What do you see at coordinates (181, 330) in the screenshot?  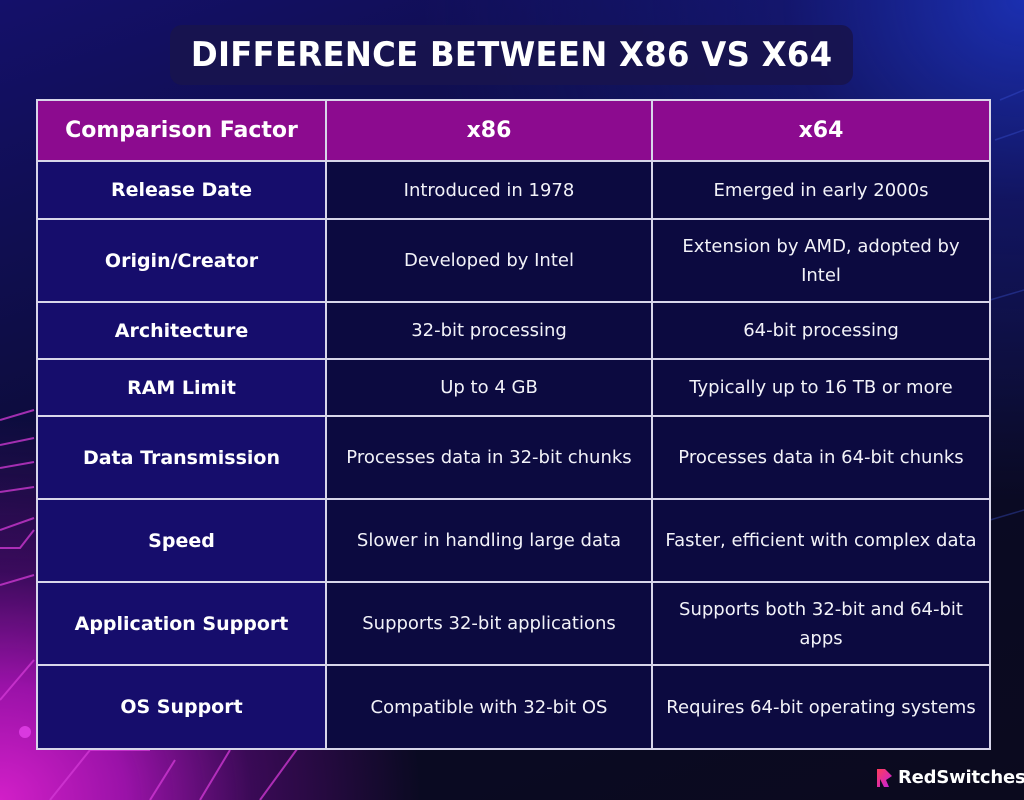 I see `factor-cell: Architecture` at bounding box center [181, 330].